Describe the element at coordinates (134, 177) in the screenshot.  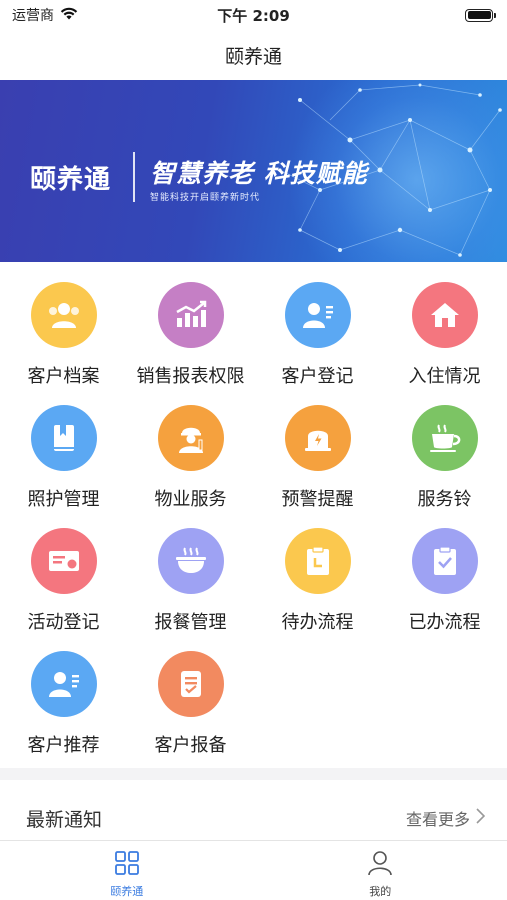
I see `banner-divider` at that location.